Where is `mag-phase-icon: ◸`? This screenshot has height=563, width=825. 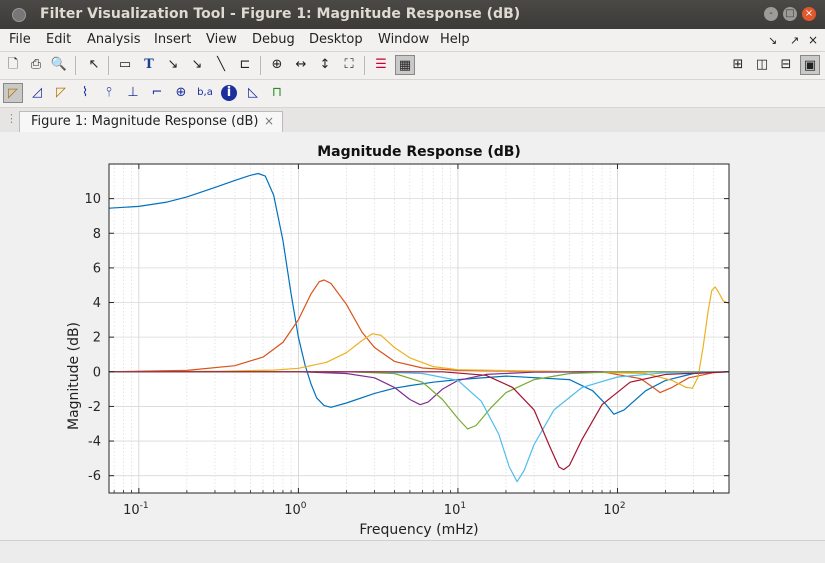 mag-phase-icon: ◸ is located at coordinates (61, 93).